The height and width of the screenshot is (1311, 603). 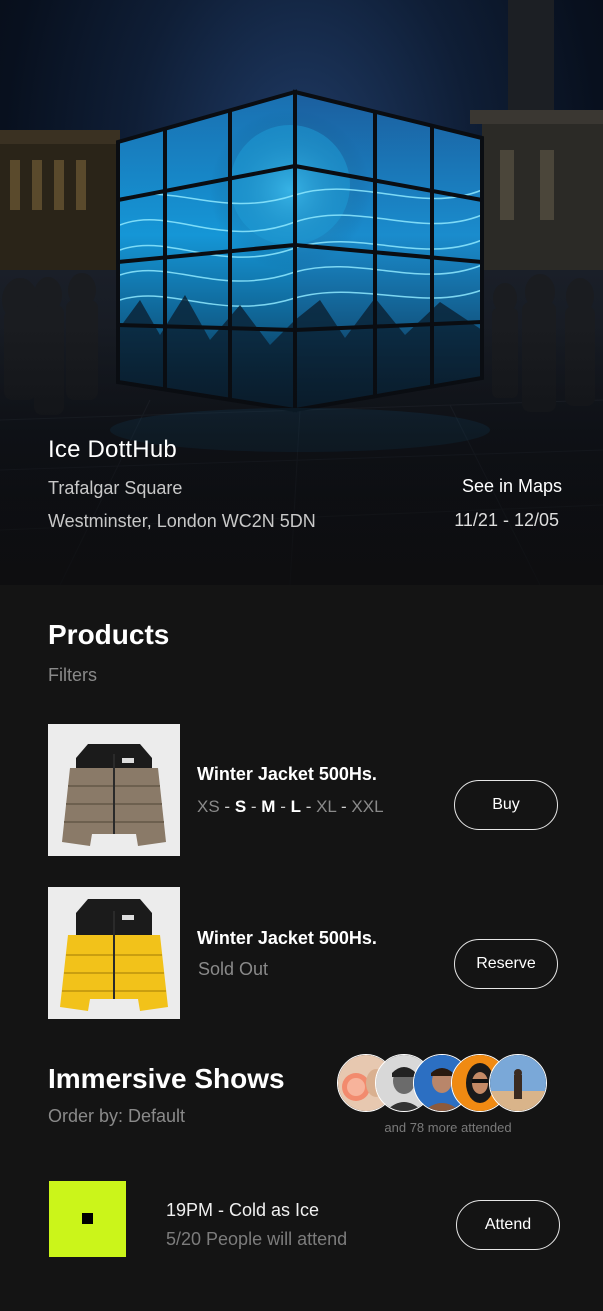 What do you see at coordinates (508, 1225) in the screenshot?
I see `attend-button: Attend` at bounding box center [508, 1225].